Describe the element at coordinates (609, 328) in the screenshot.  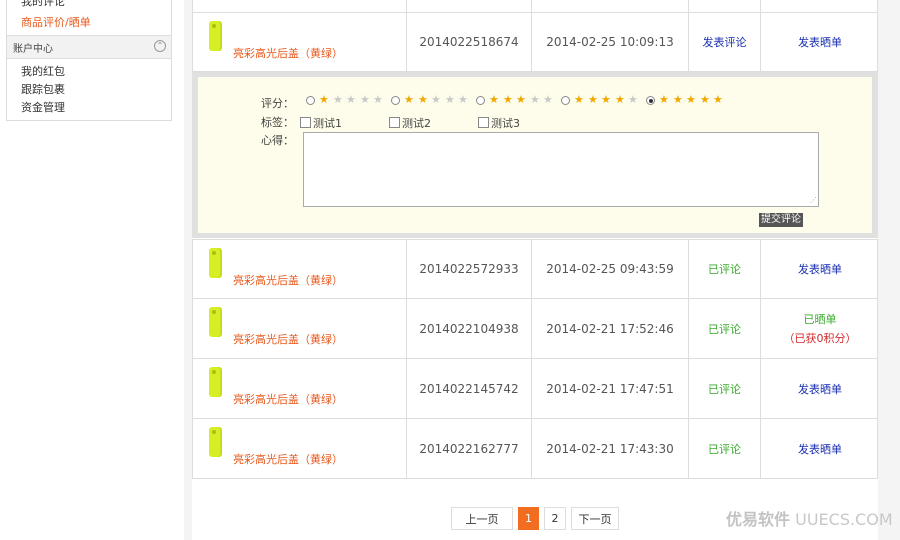
I see `order-date: 2014-02-21 17:52:46` at that location.